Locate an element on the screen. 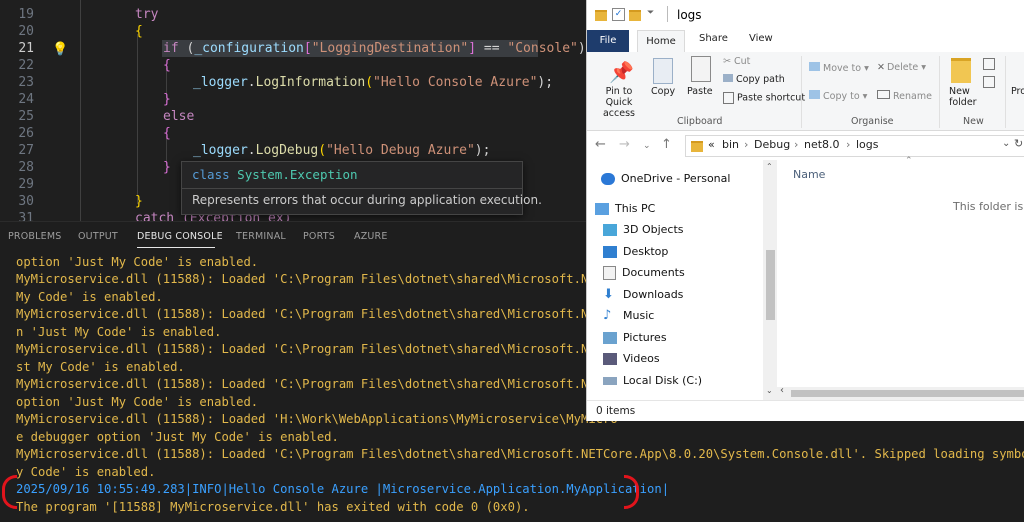 This screenshot has height=522, width=1024. file-list: ⌃ Name This folder is empty is located at coordinates (900, 278).